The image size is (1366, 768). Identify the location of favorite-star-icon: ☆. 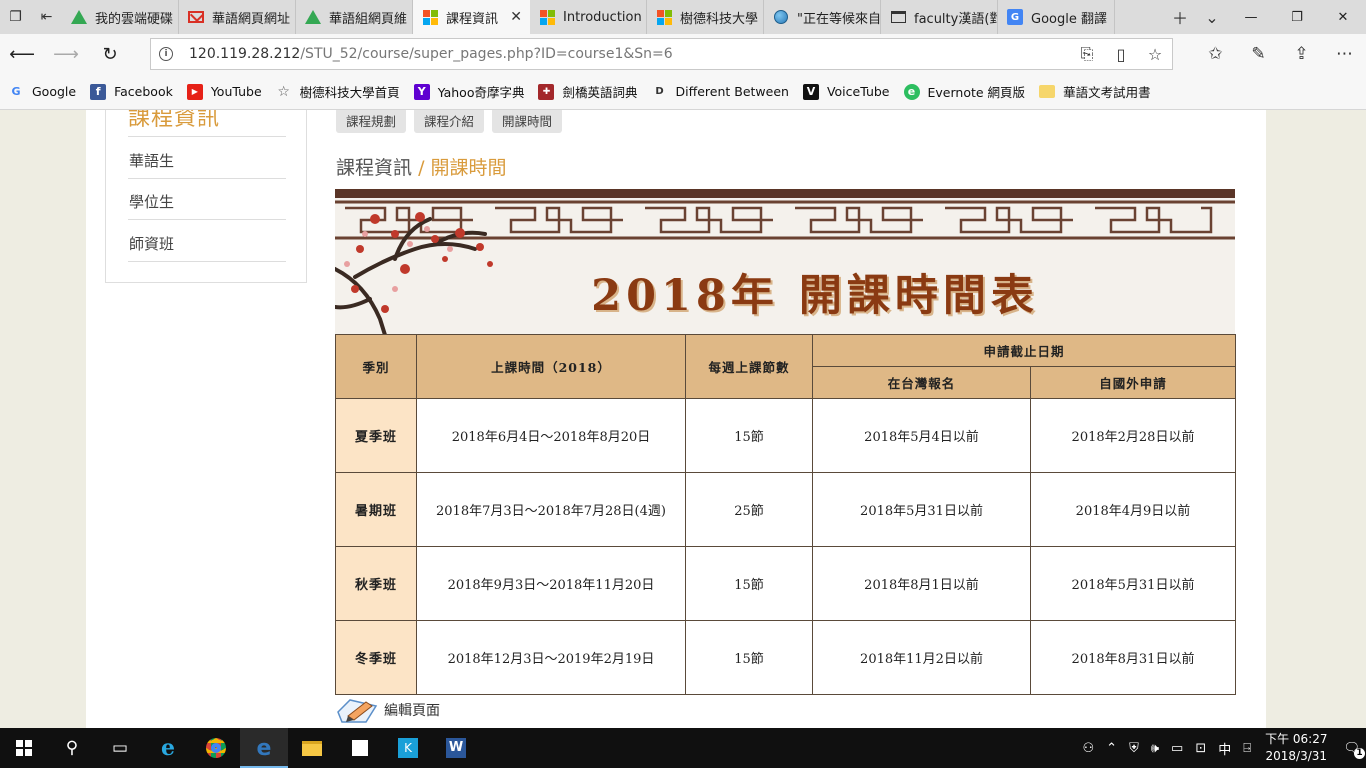
(1155, 54).